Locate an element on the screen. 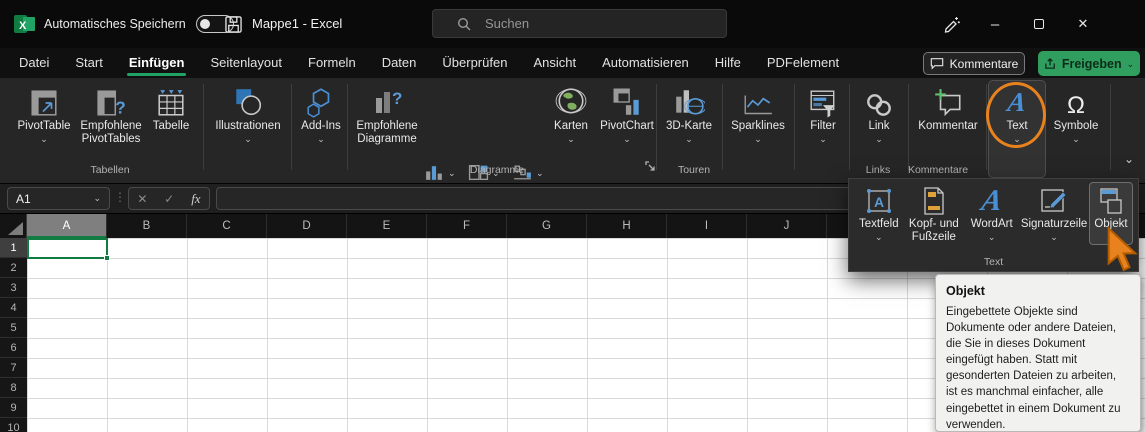 This screenshot has width=1145, height=432. name-box-chevron-icon: ⌄ is located at coordinates (97, 198).